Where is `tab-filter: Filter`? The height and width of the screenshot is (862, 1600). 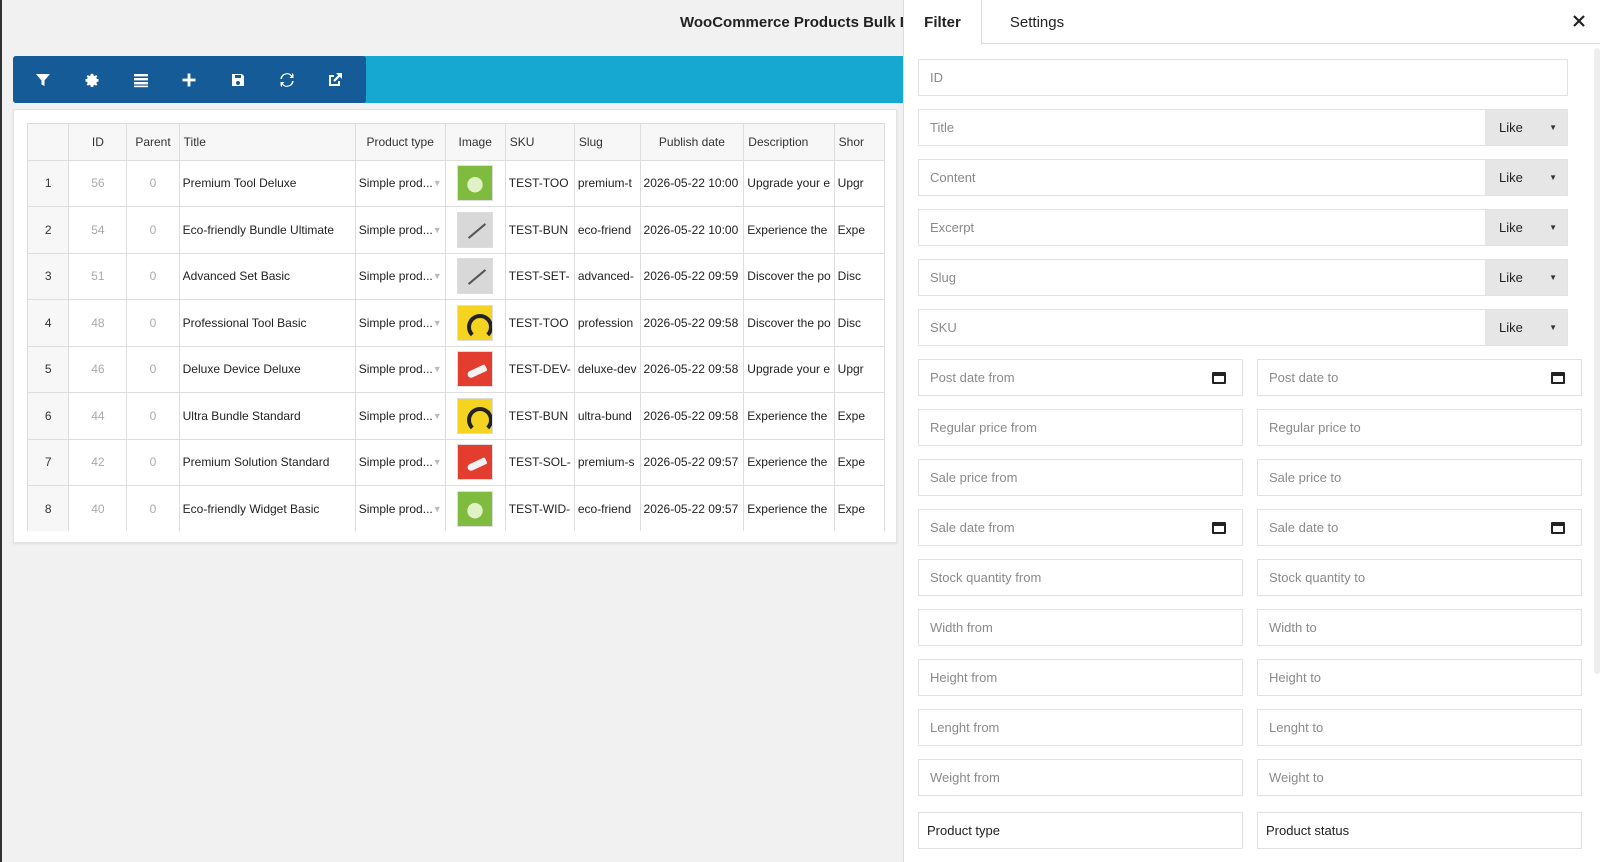
tab-filter: Filter is located at coordinates (943, 22).